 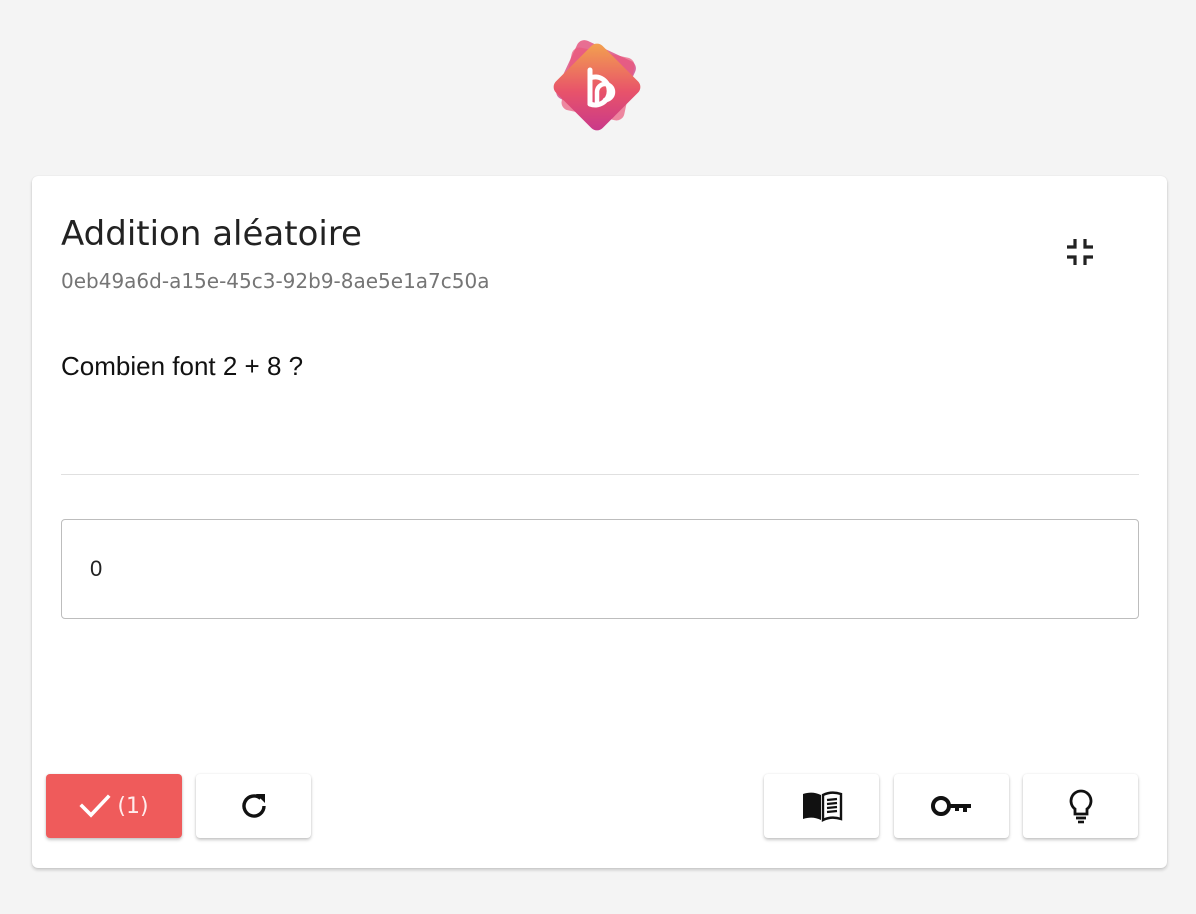 I want to click on divider, so click(x=600, y=474).